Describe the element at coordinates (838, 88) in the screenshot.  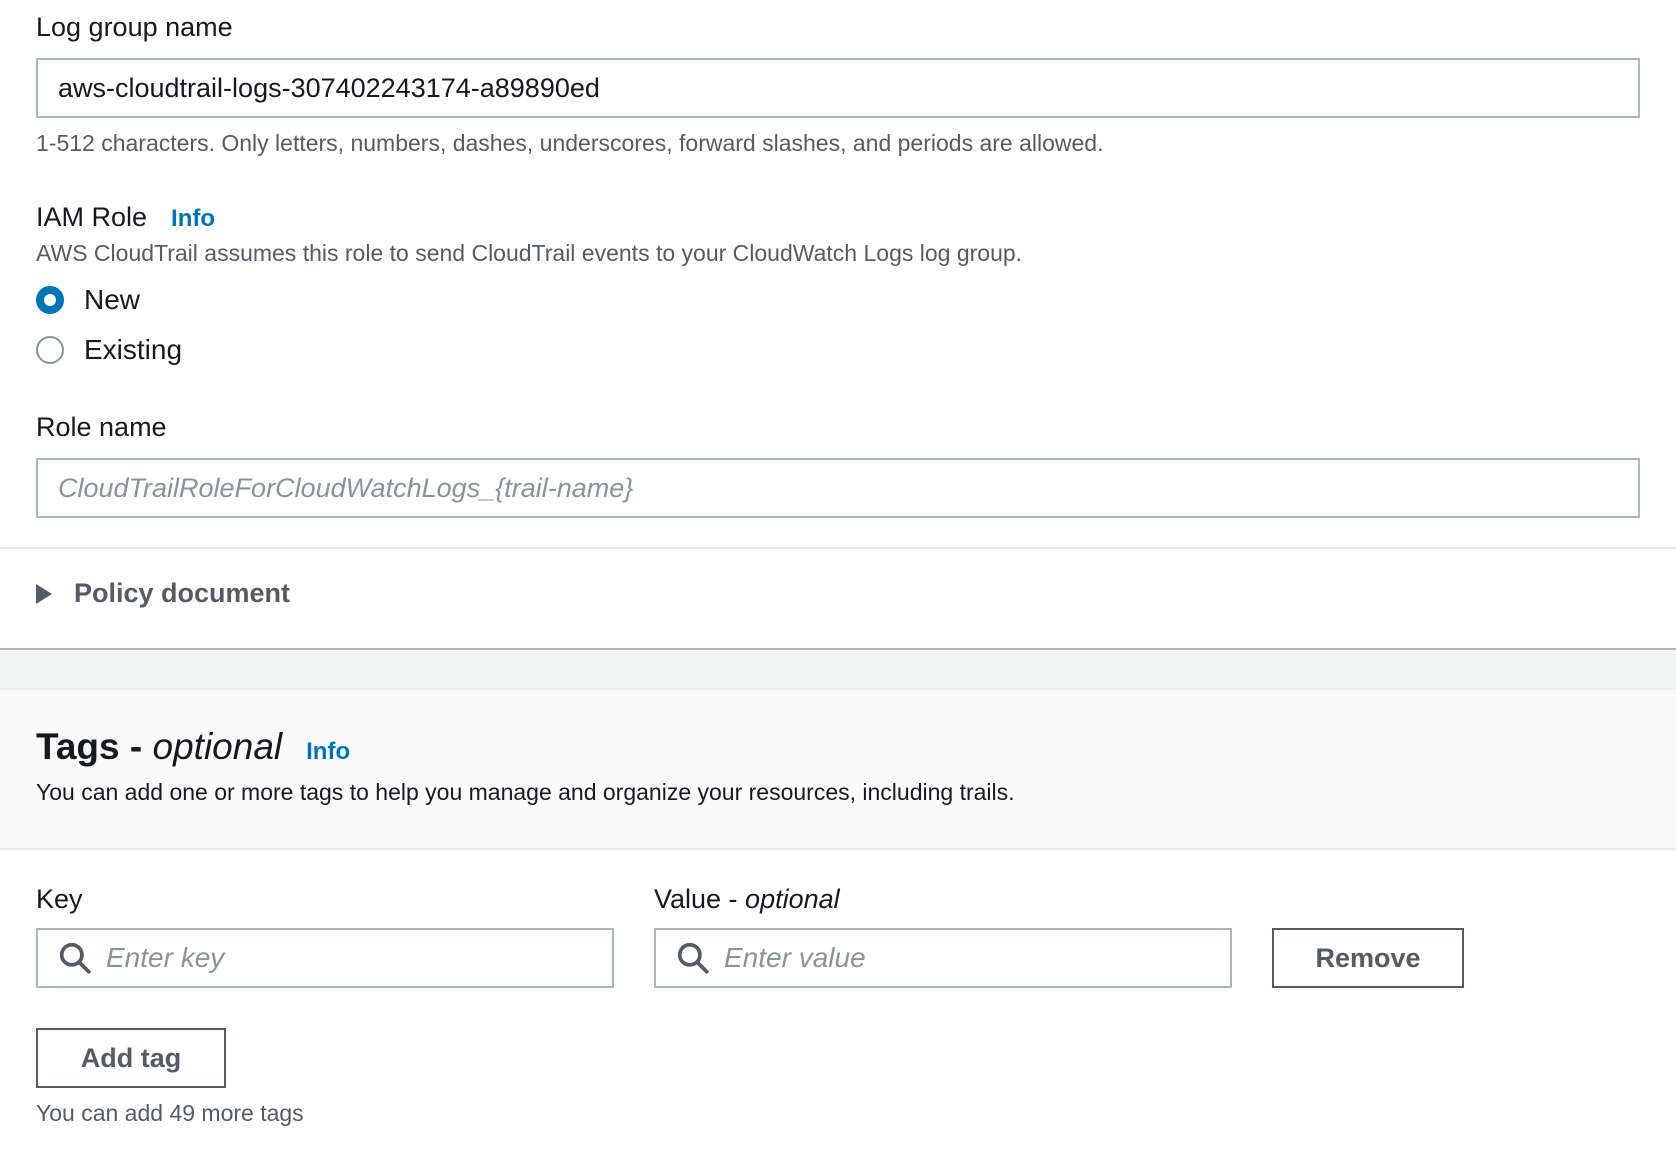
I see `log-group-name-input` at that location.